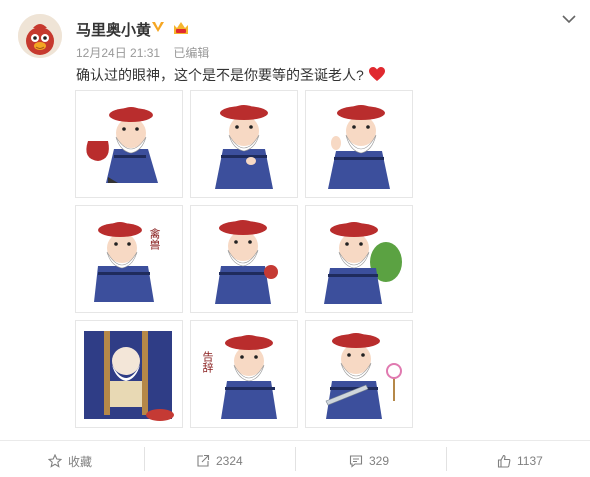  I want to click on comment-button: 329, so click(369, 461).